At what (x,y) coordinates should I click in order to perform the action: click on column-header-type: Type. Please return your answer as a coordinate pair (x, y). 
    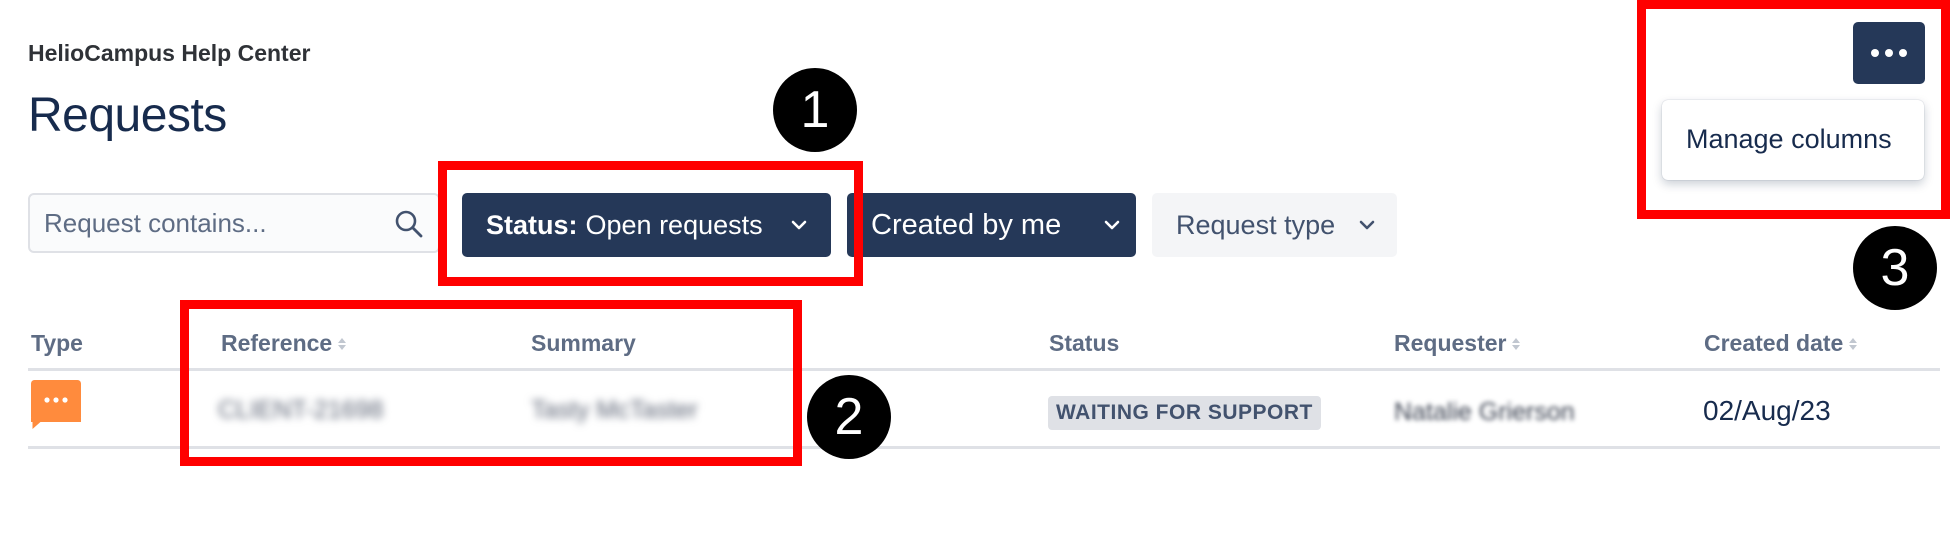
    Looking at the image, I should click on (57, 343).